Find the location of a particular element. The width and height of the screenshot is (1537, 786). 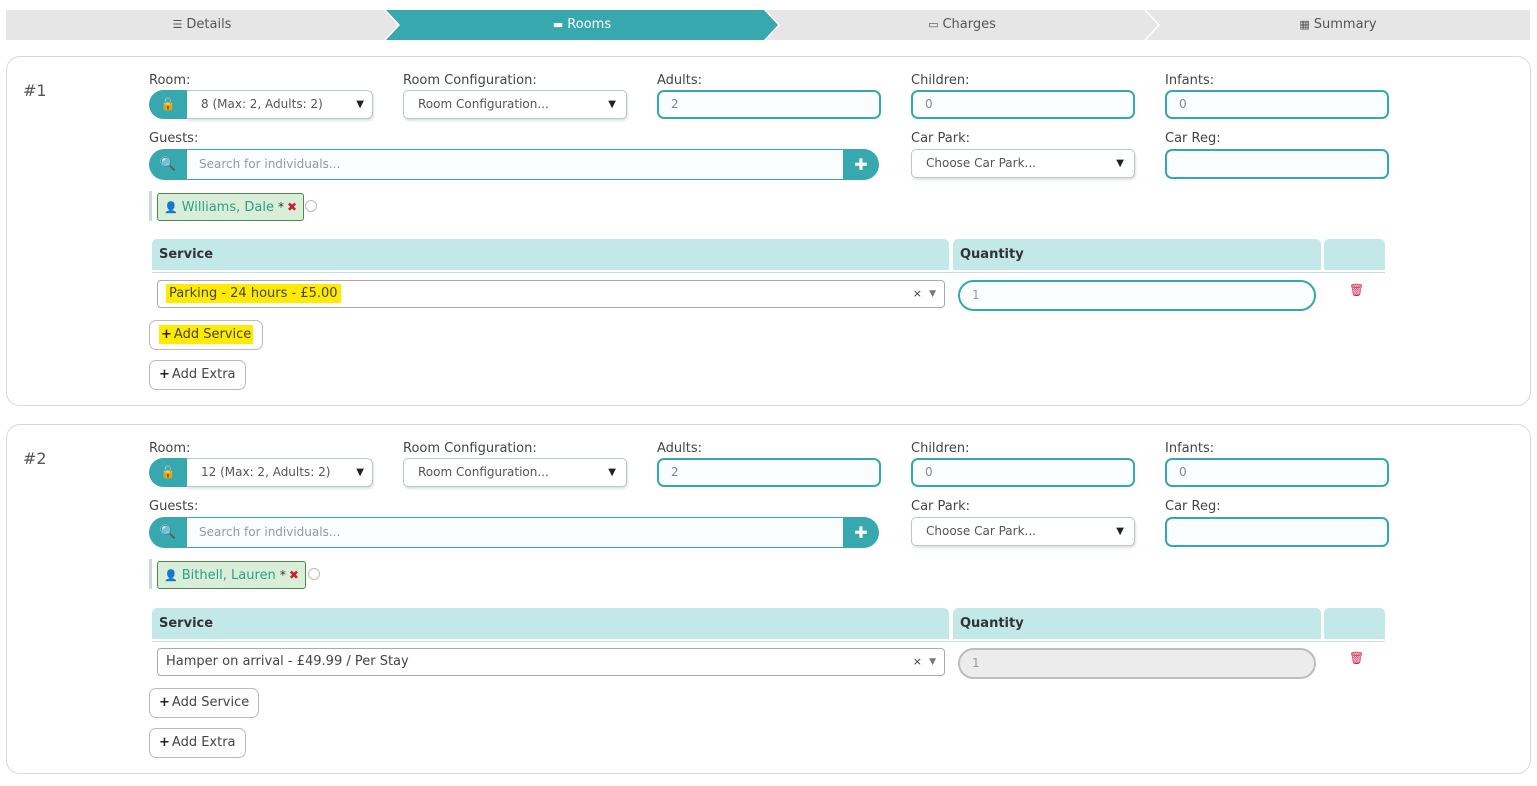

step-summary: ▦ Summary is located at coordinates (1338, 25).